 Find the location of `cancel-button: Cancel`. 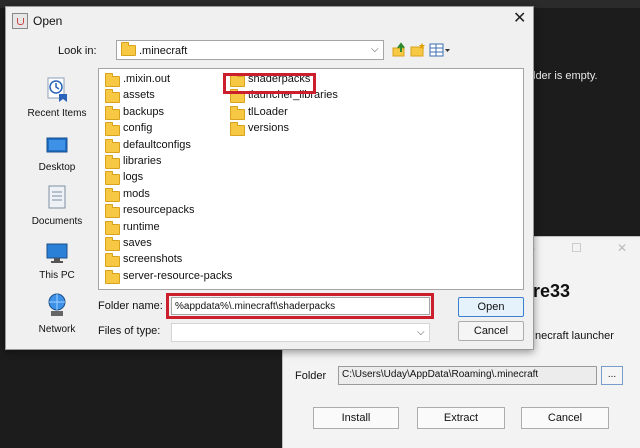

cancel-button: Cancel is located at coordinates (491, 331).